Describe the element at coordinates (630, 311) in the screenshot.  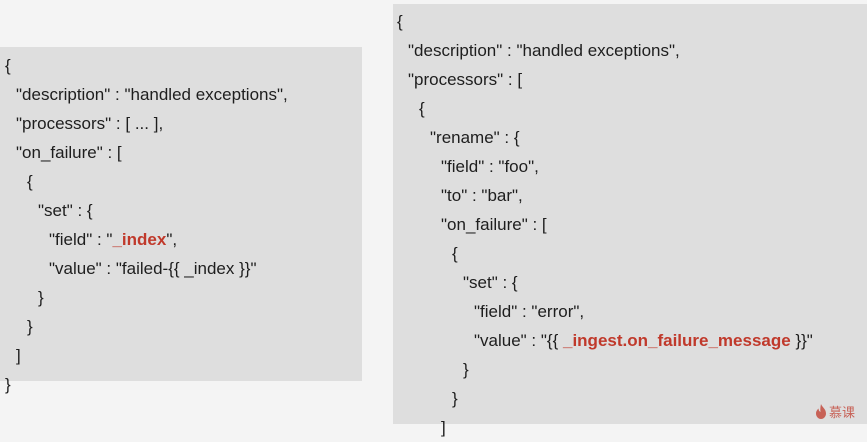
I see `code-line: "field" : "error",` at that location.